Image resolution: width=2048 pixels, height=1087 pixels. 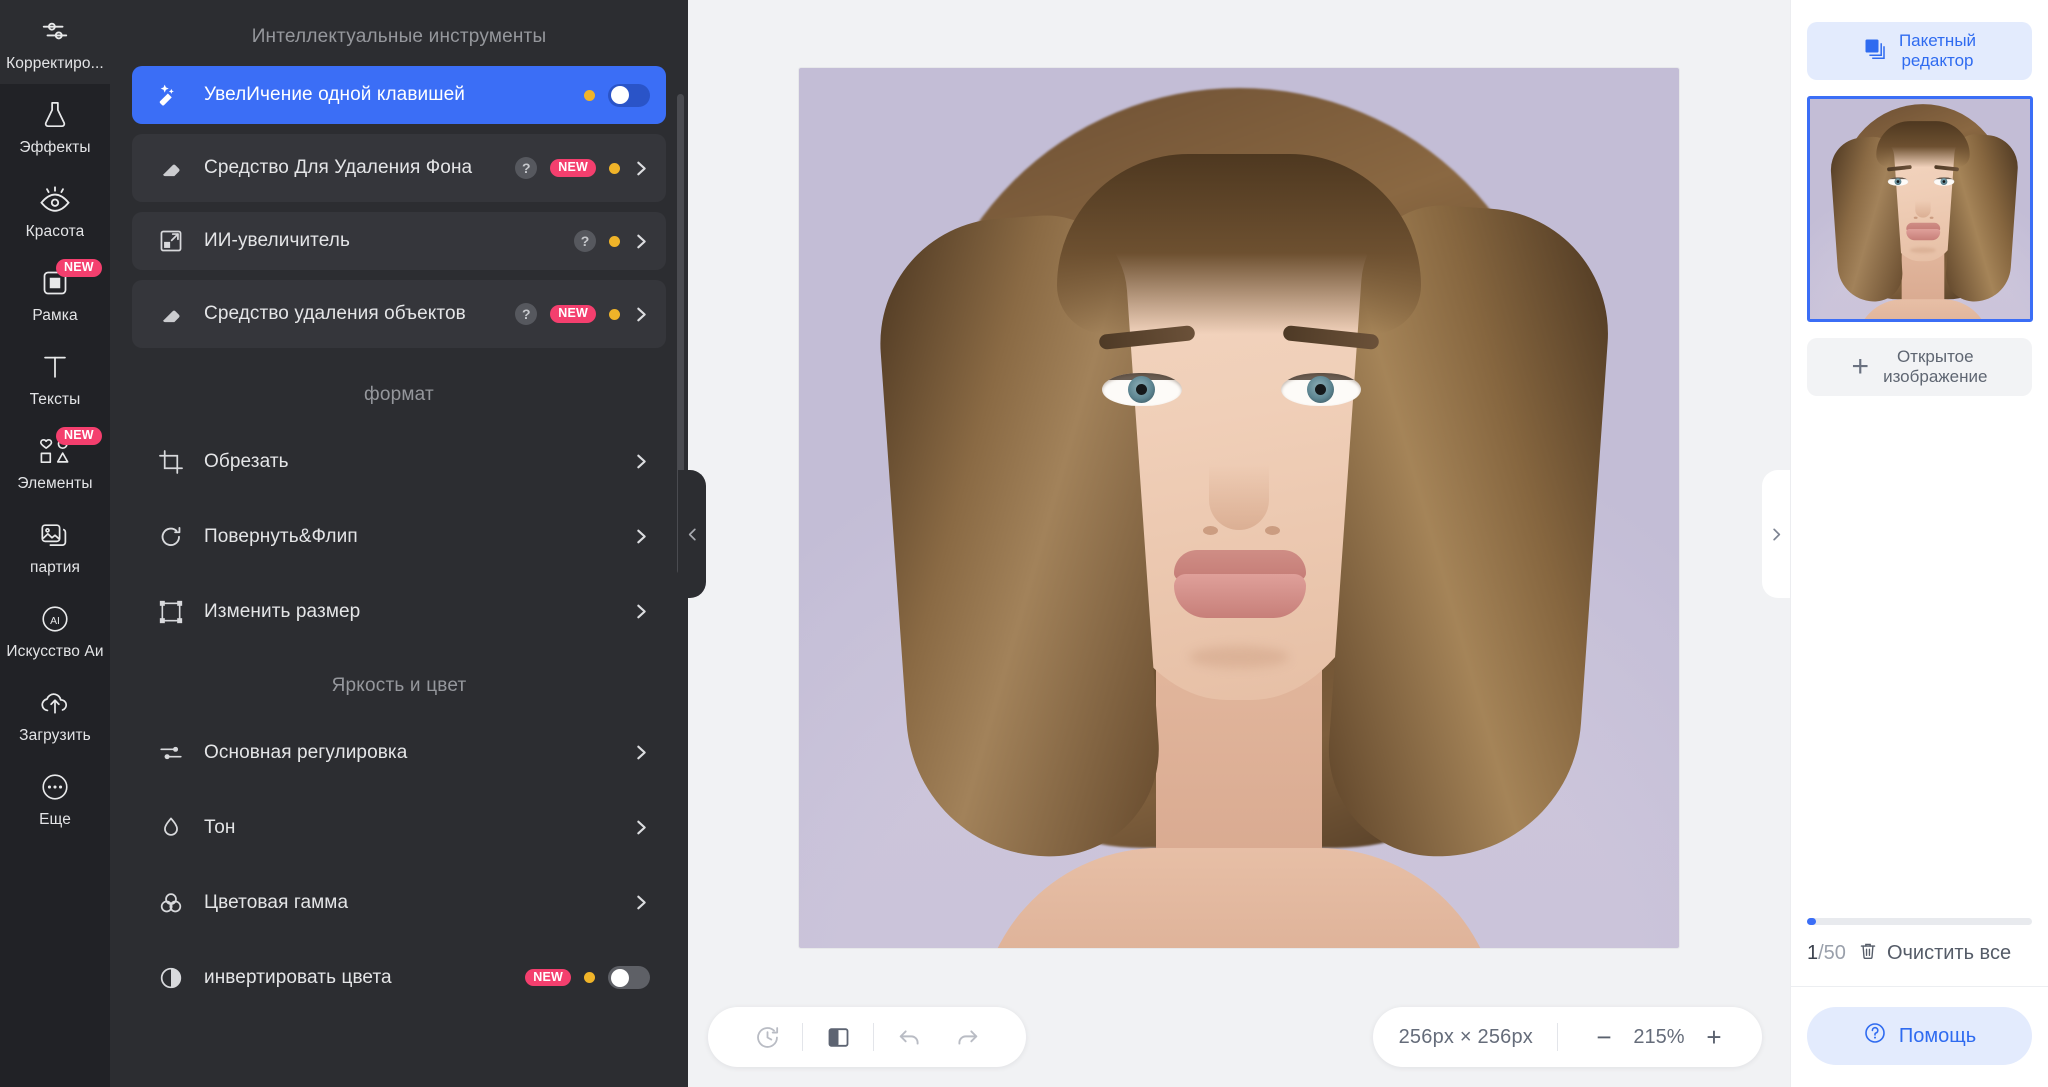 I want to click on upscale-icon, so click(x=171, y=241).